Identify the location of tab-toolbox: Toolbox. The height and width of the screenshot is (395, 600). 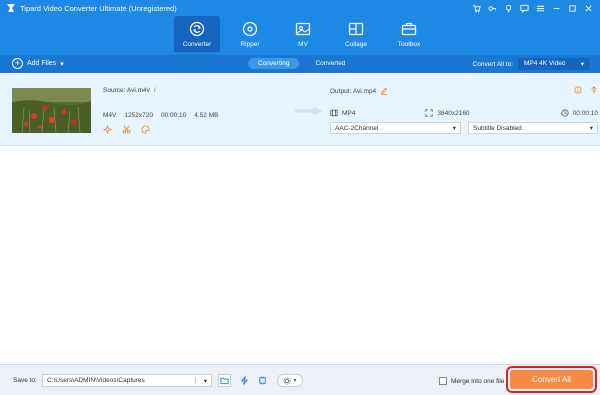
(409, 34).